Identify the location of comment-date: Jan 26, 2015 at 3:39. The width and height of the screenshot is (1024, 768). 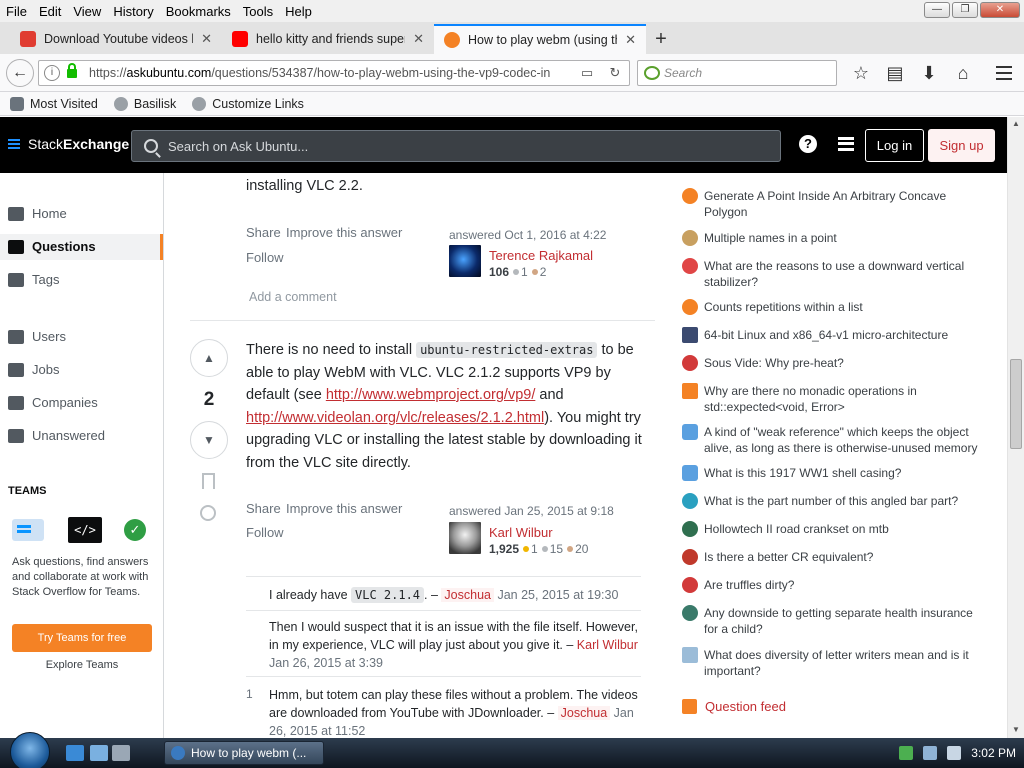
(326, 663).